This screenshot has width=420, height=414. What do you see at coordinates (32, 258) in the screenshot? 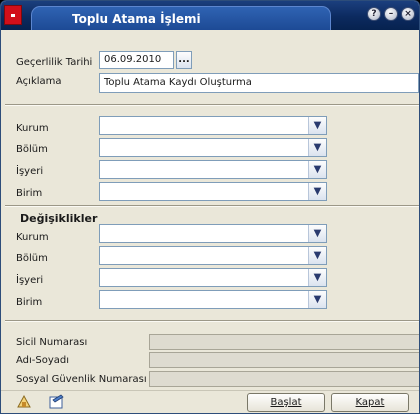
I see `new-bolum-label: Bölüm` at bounding box center [32, 258].